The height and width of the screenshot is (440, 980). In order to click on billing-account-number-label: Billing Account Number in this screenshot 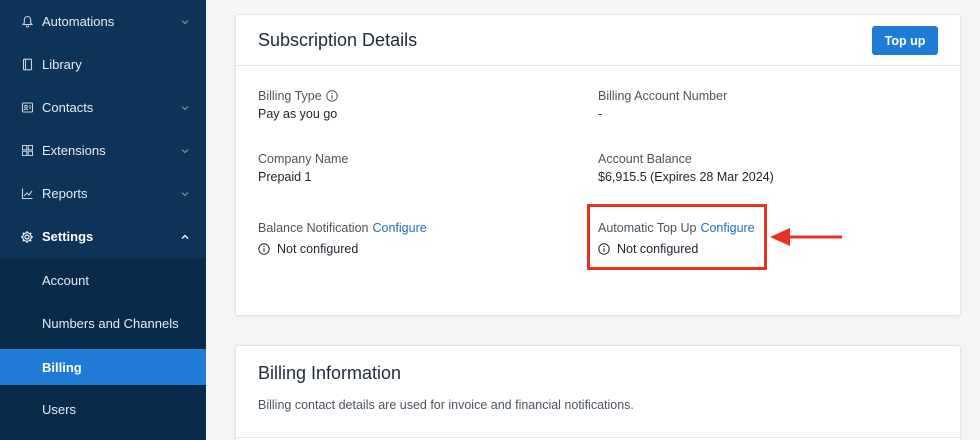, I will do `click(663, 96)`.